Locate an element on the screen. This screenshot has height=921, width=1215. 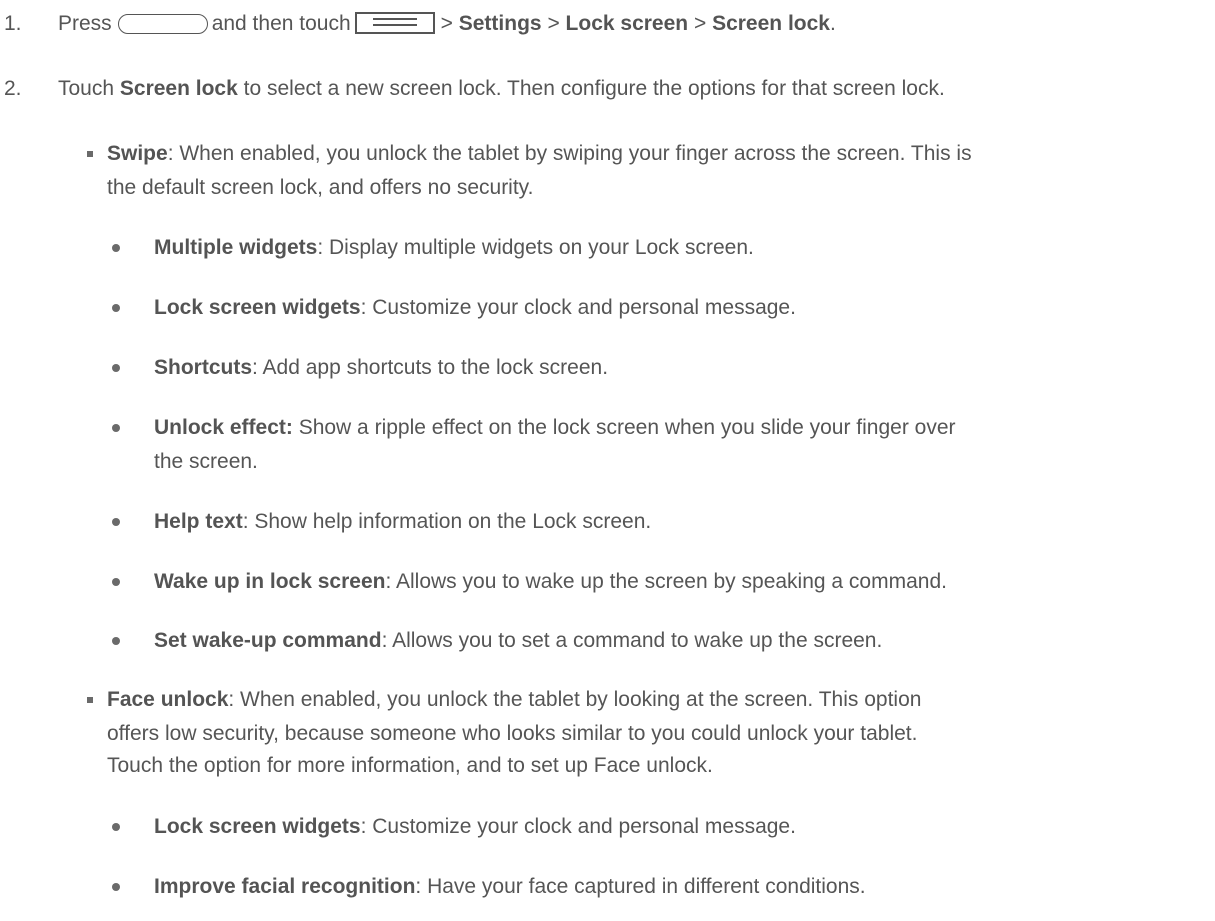
term-screen-lock: Screen lock is located at coordinates (178, 88).